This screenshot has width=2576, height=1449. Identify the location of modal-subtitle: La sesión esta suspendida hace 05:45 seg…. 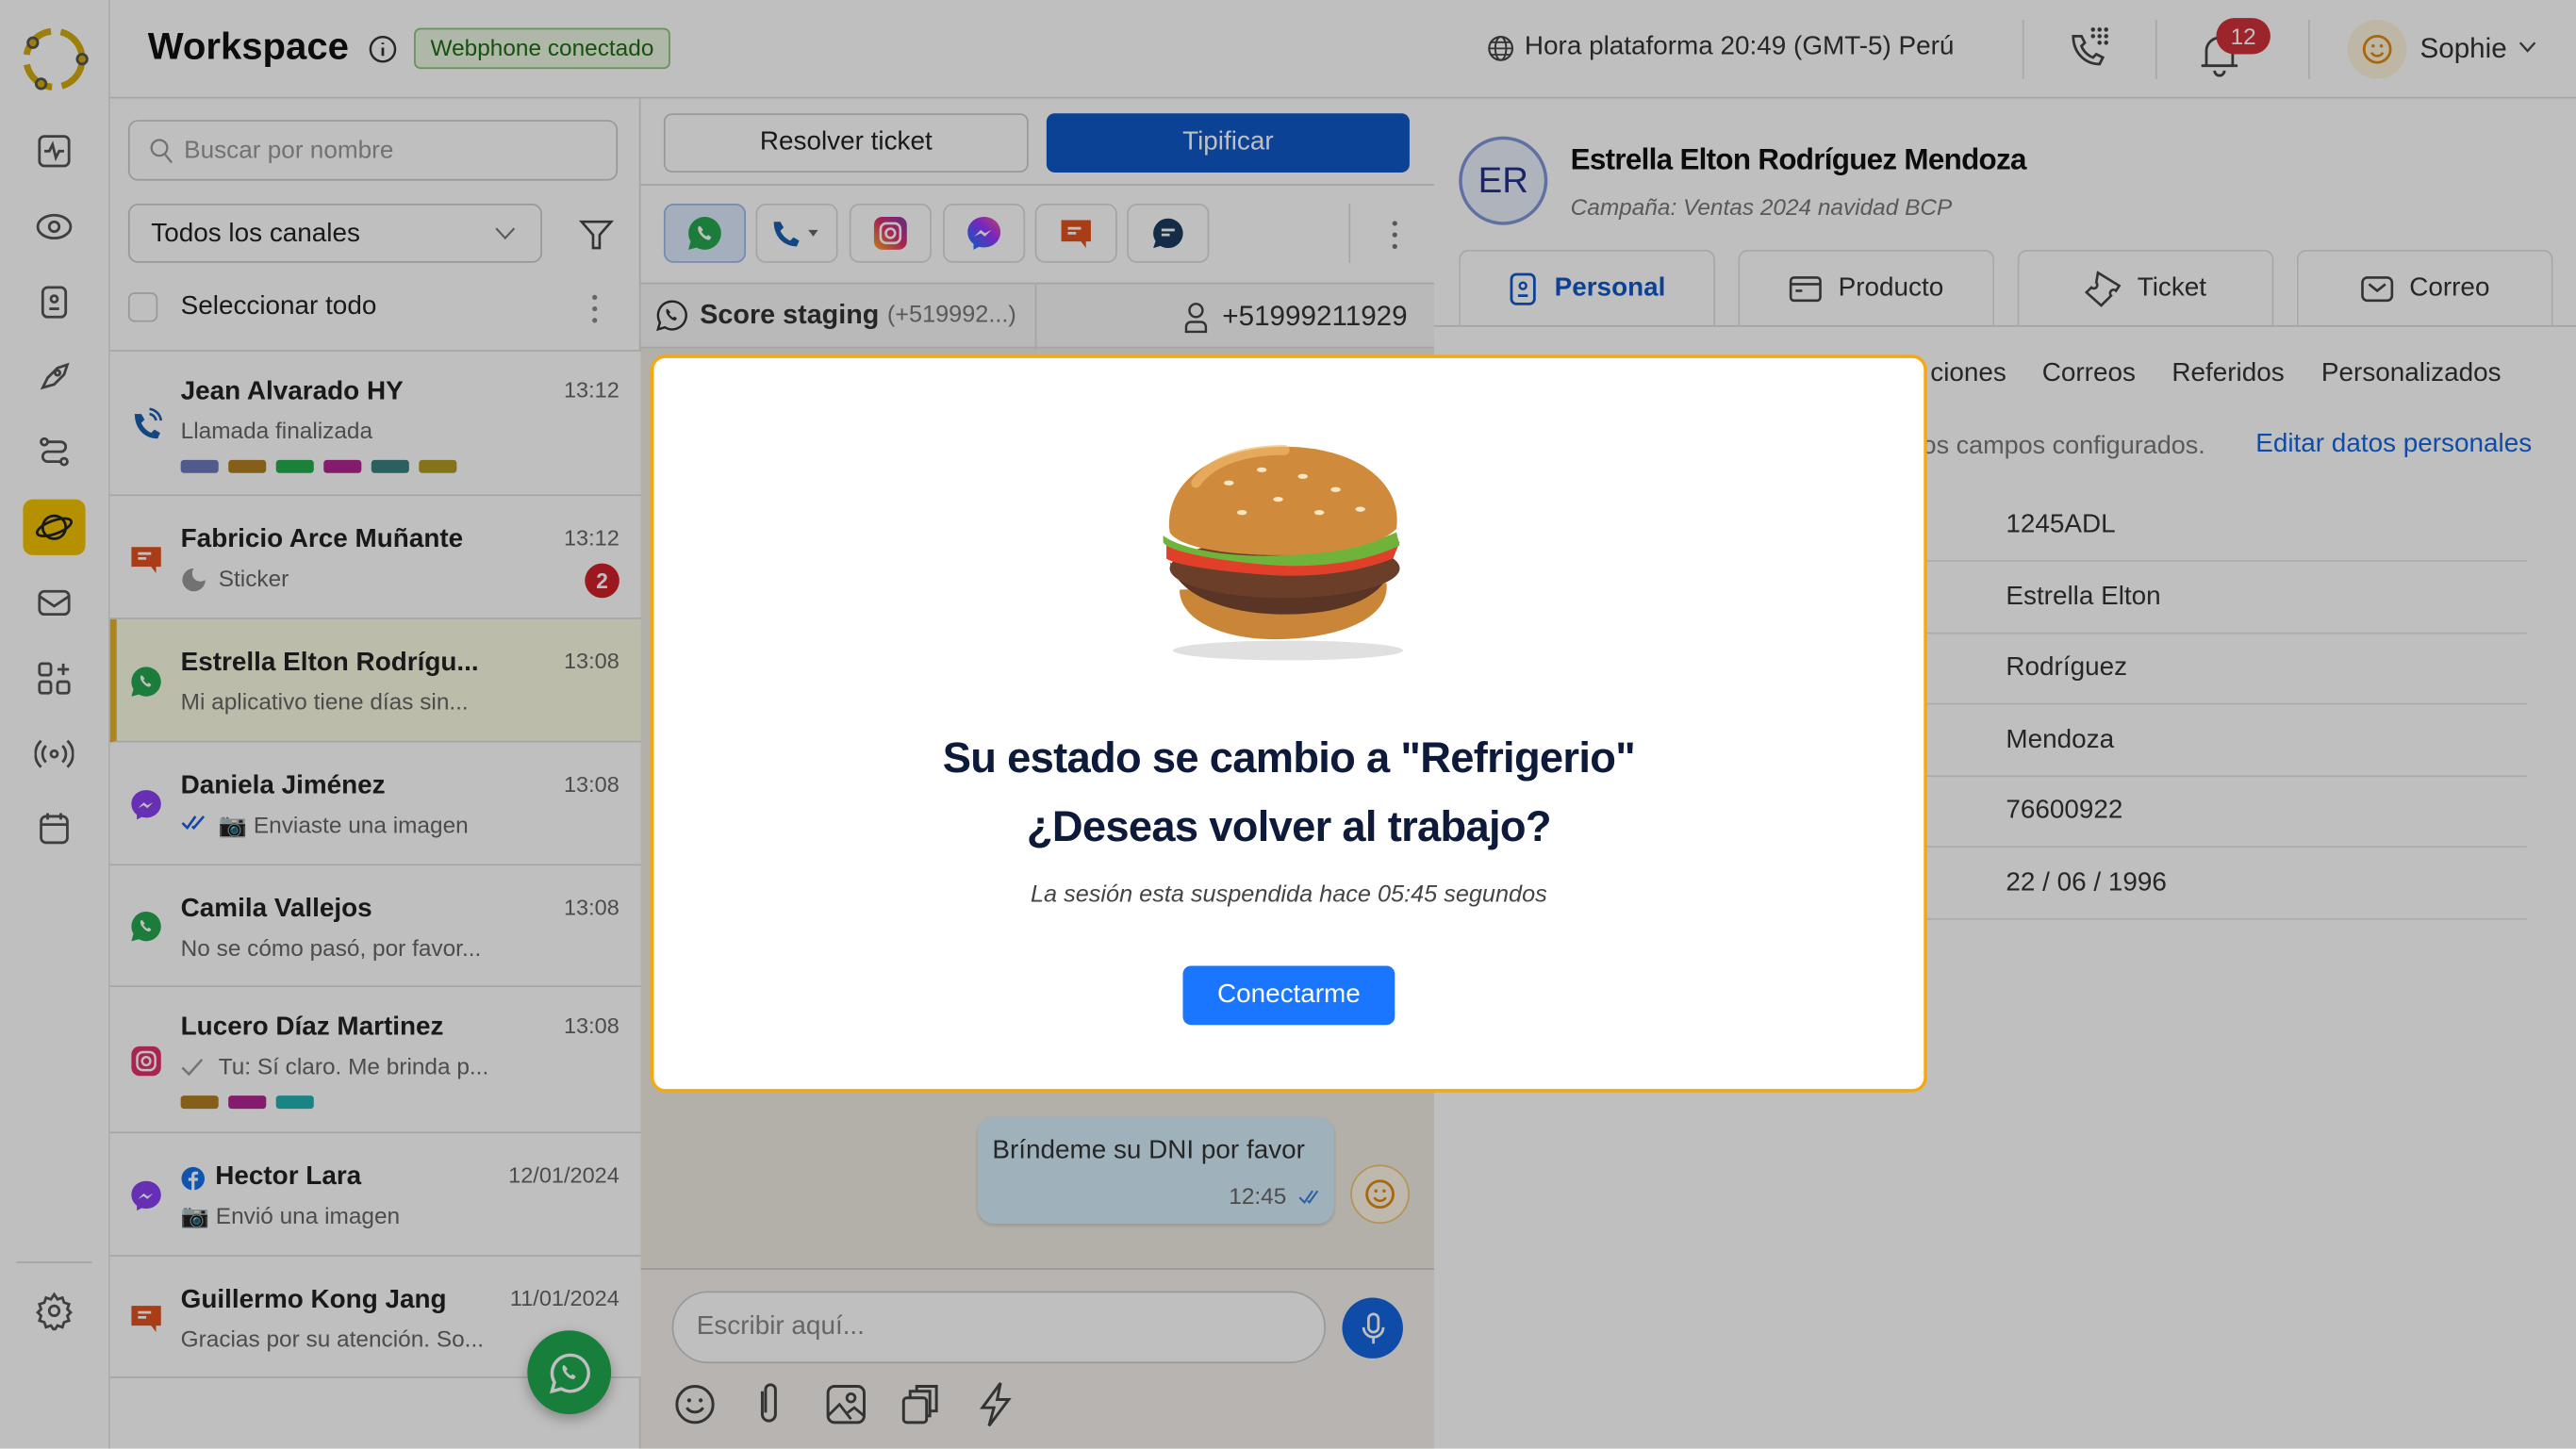
(1288, 895).